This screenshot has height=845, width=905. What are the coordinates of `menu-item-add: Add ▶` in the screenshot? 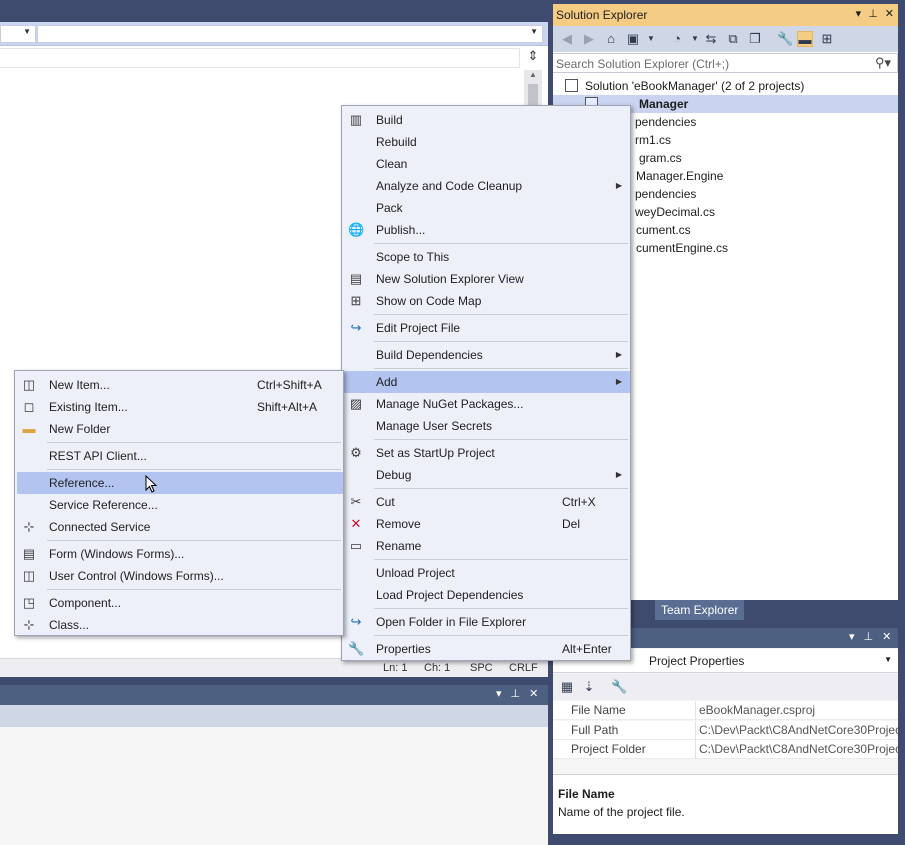 It's located at (487, 382).